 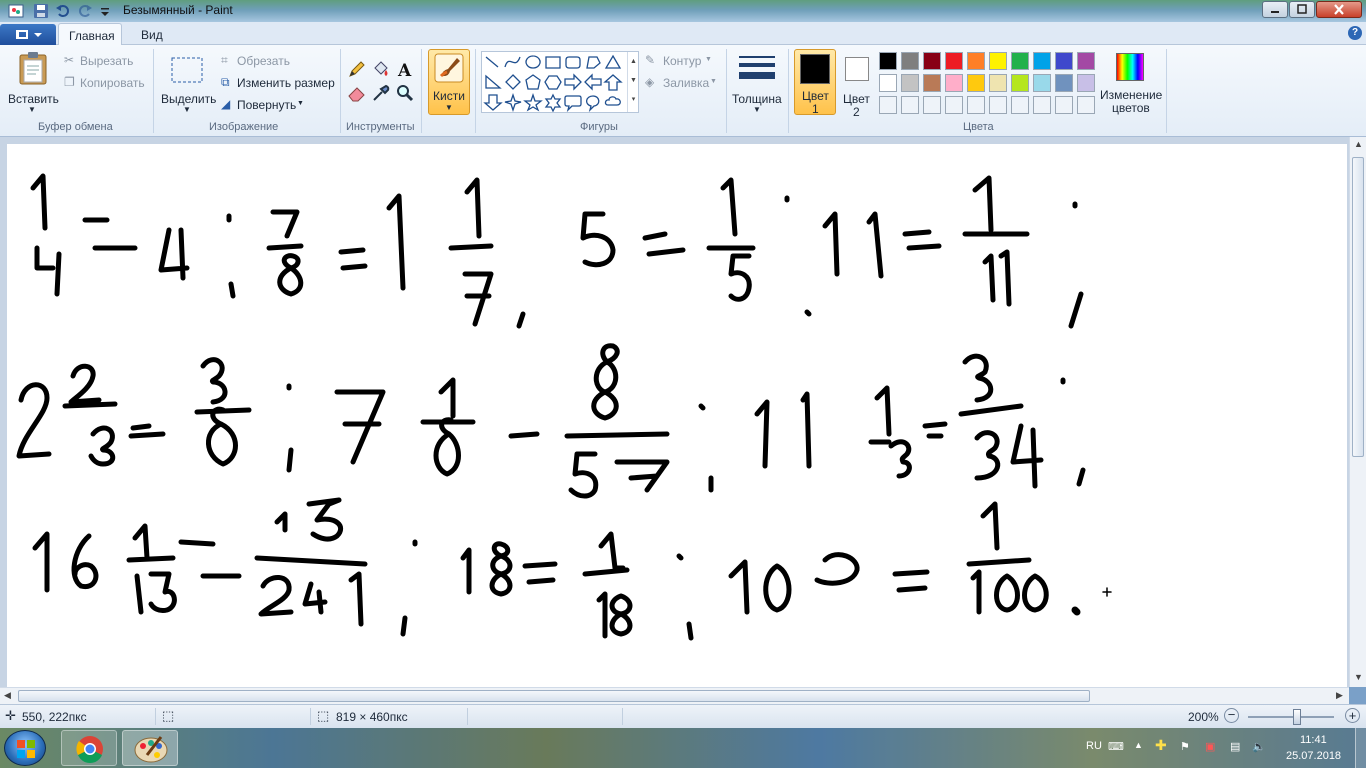 What do you see at coordinates (1355, 33) in the screenshot?
I see `help-icon: ?` at bounding box center [1355, 33].